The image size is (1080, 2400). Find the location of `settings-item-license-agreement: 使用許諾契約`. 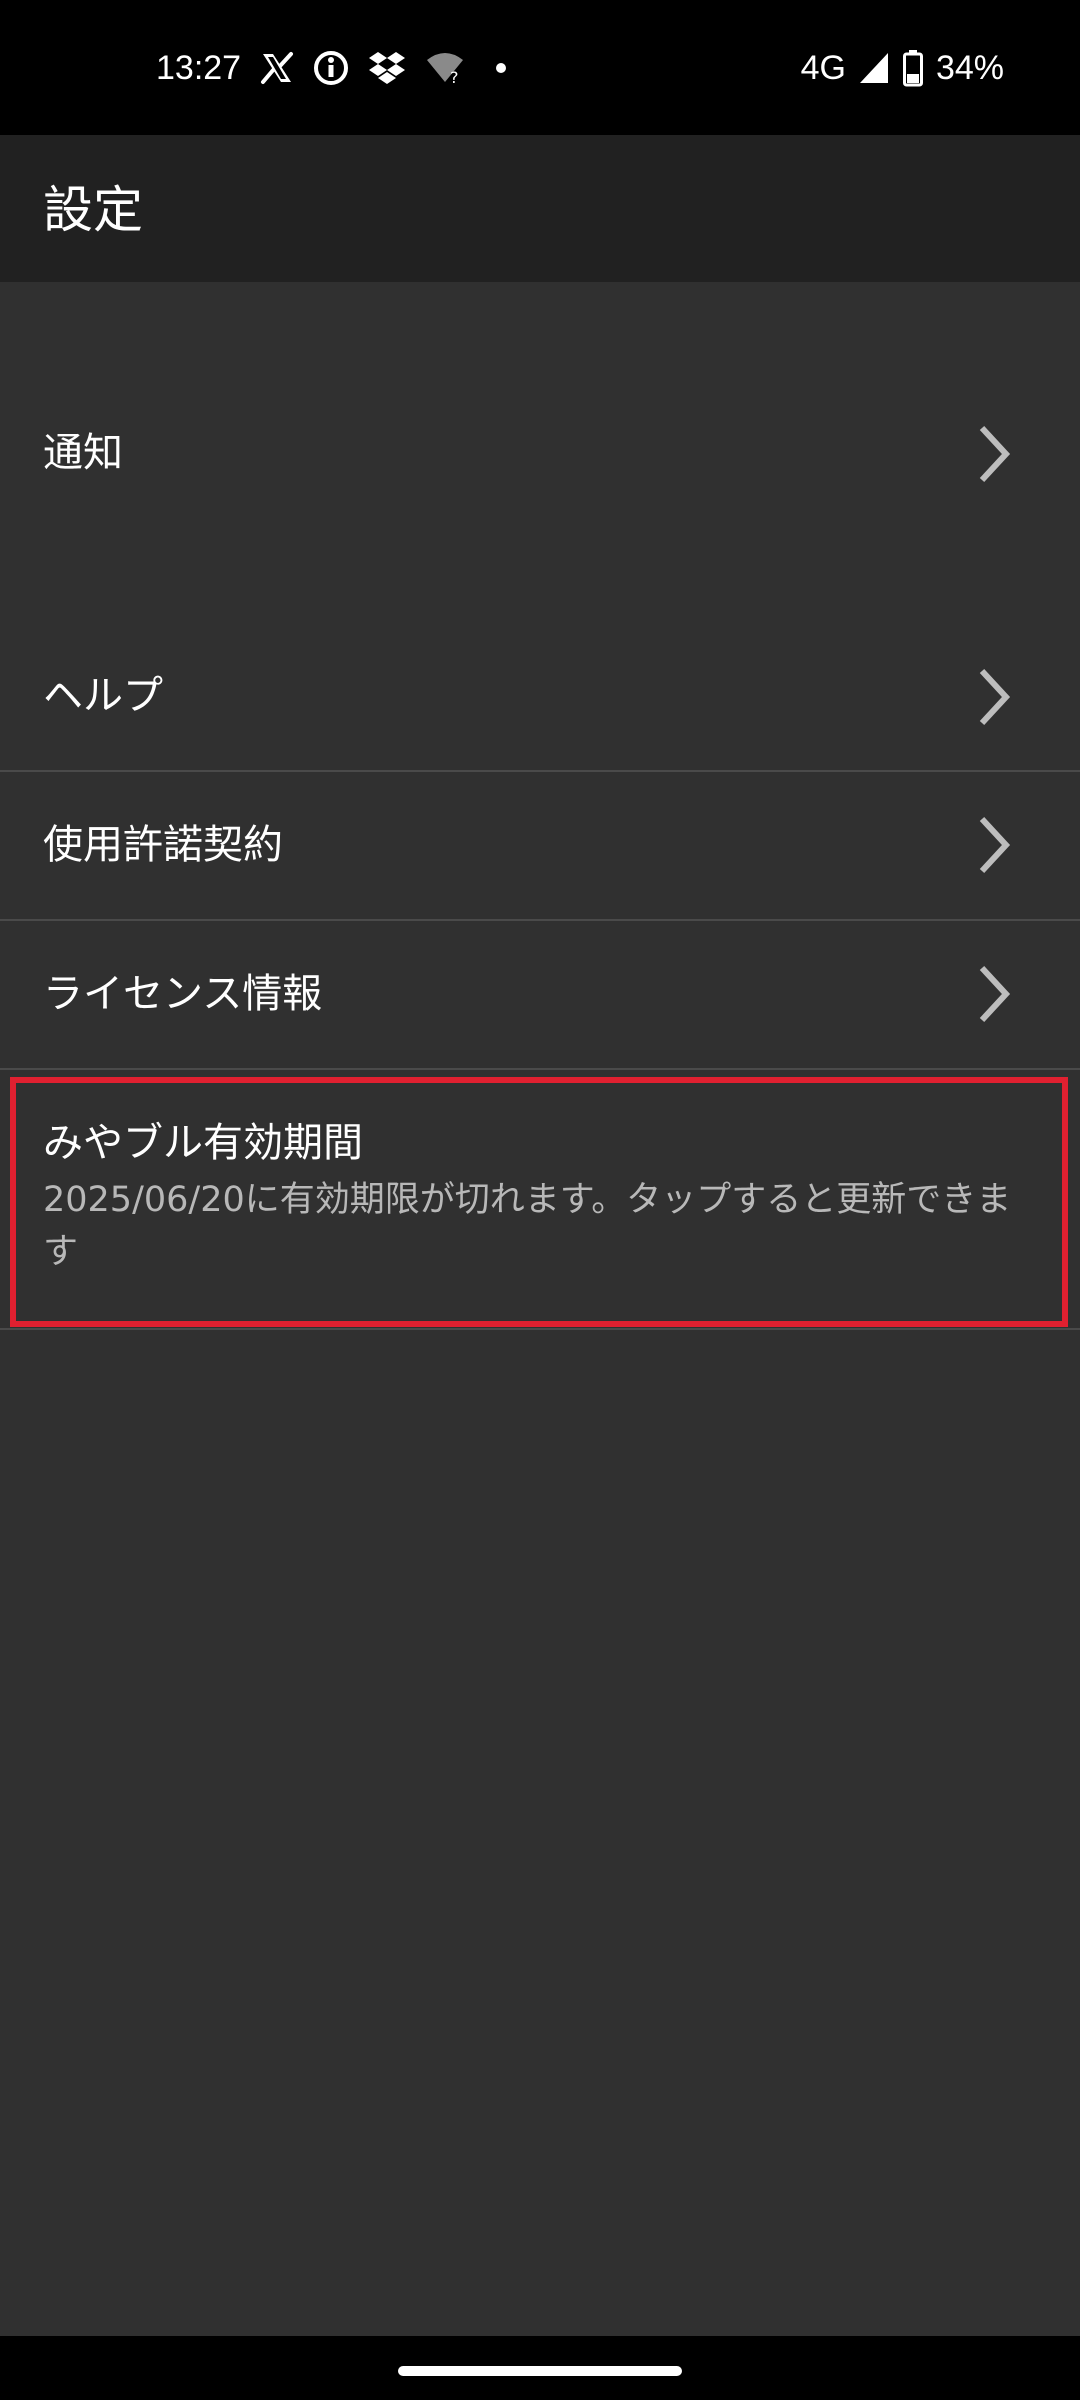

settings-item-license-agreement: 使用許諾契約 is located at coordinates (540, 845).